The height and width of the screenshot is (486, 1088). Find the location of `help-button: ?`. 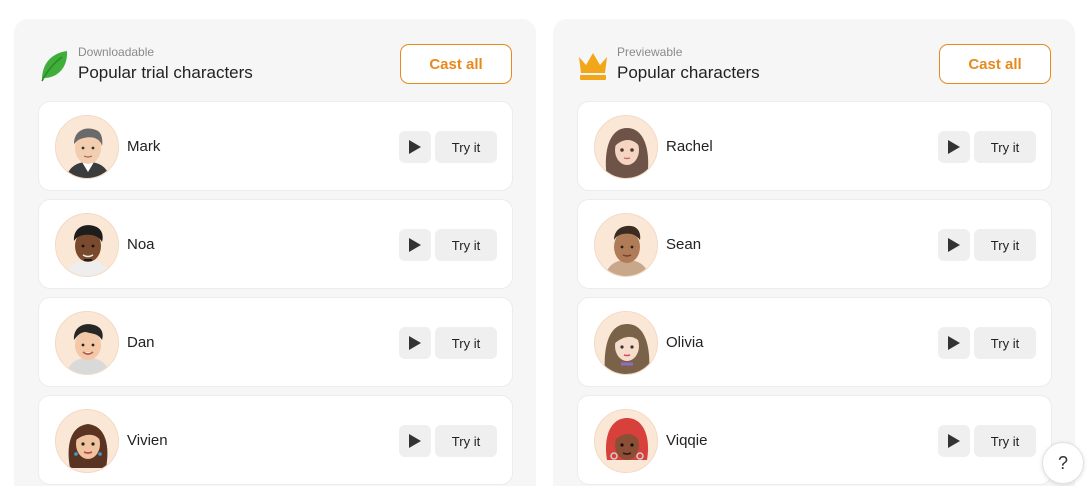

help-button: ? is located at coordinates (1063, 463).